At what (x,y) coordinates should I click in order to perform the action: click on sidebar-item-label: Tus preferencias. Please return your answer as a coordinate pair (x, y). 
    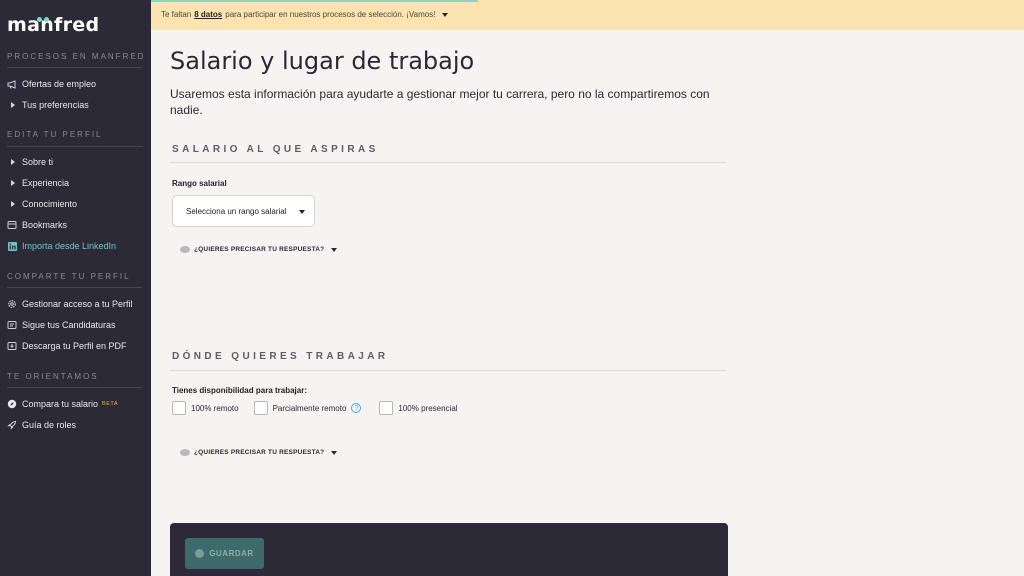
    Looking at the image, I should click on (55, 105).